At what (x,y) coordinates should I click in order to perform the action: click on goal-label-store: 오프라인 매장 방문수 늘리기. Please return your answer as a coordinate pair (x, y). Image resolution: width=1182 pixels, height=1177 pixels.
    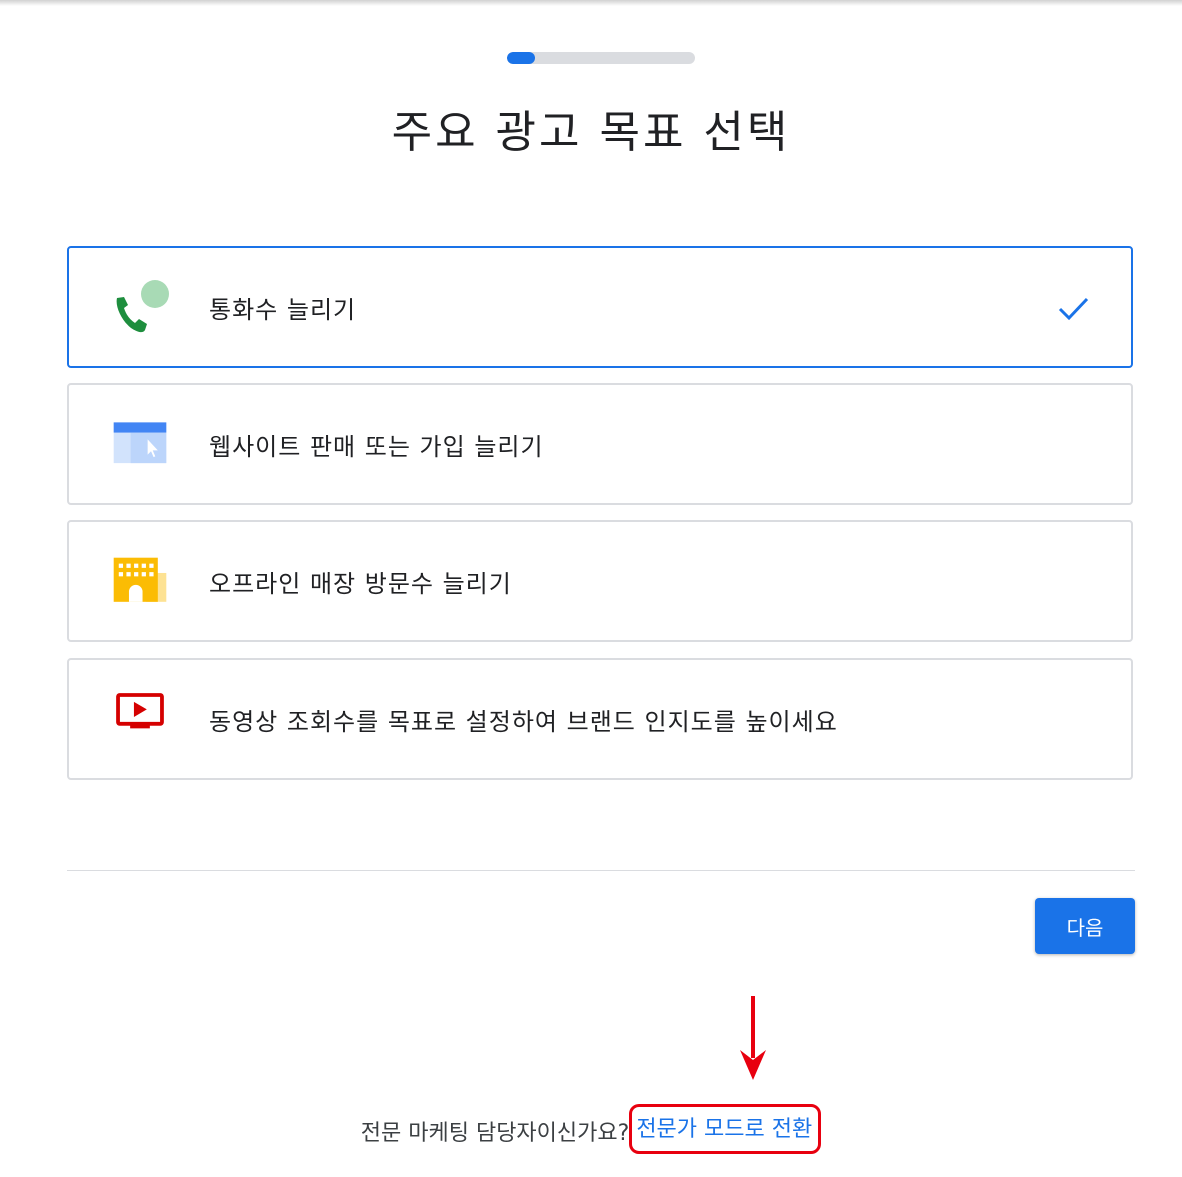
    Looking at the image, I should click on (360, 583).